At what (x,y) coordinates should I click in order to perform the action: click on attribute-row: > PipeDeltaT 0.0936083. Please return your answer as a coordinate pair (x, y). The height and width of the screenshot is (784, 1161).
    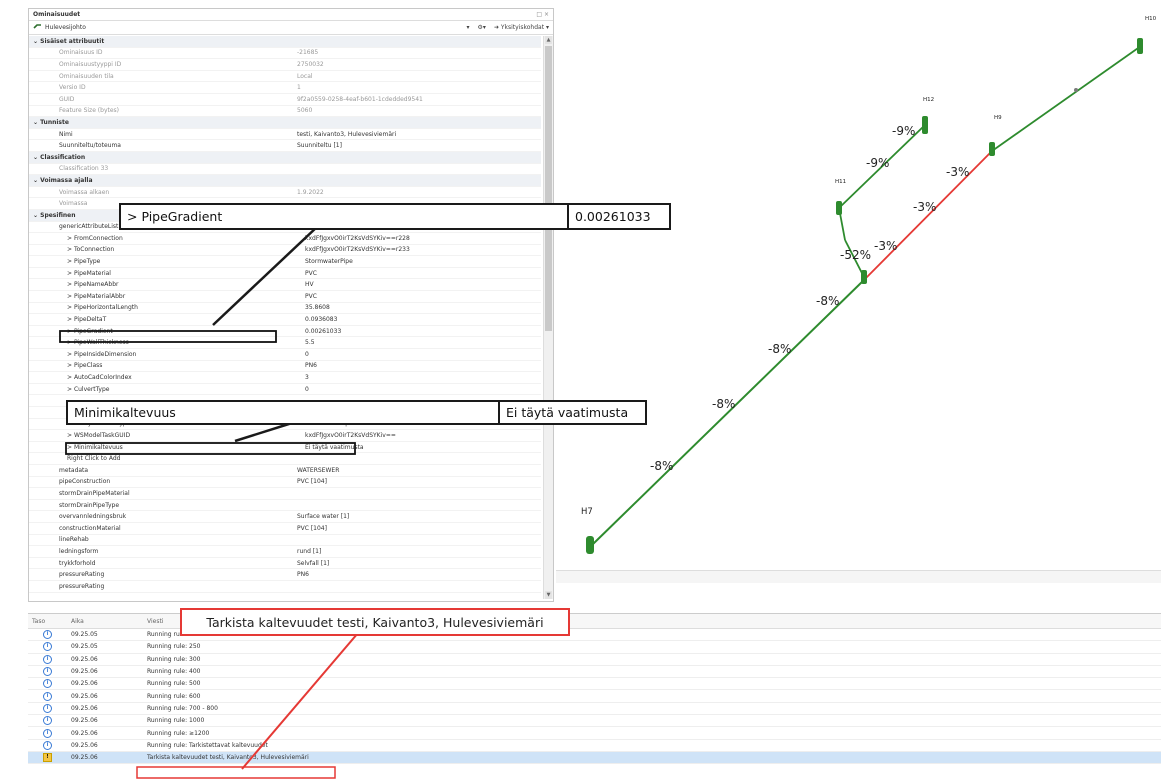
    Looking at the image, I should click on (285, 320).